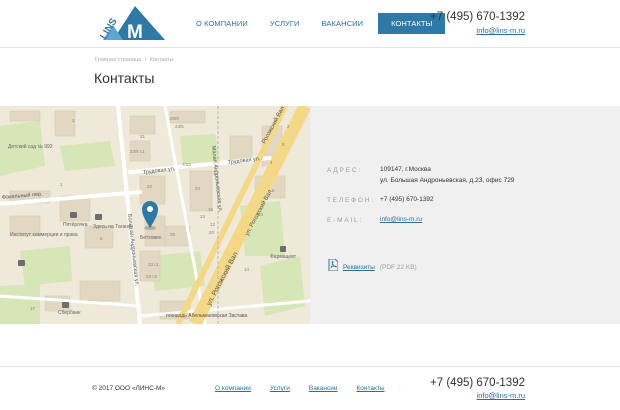 Image resolution: width=620 pixels, height=410 pixels. What do you see at coordinates (359, 267) in the screenshot?
I see `requisites-link: Реквизиты` at bounding box center [359, 267].